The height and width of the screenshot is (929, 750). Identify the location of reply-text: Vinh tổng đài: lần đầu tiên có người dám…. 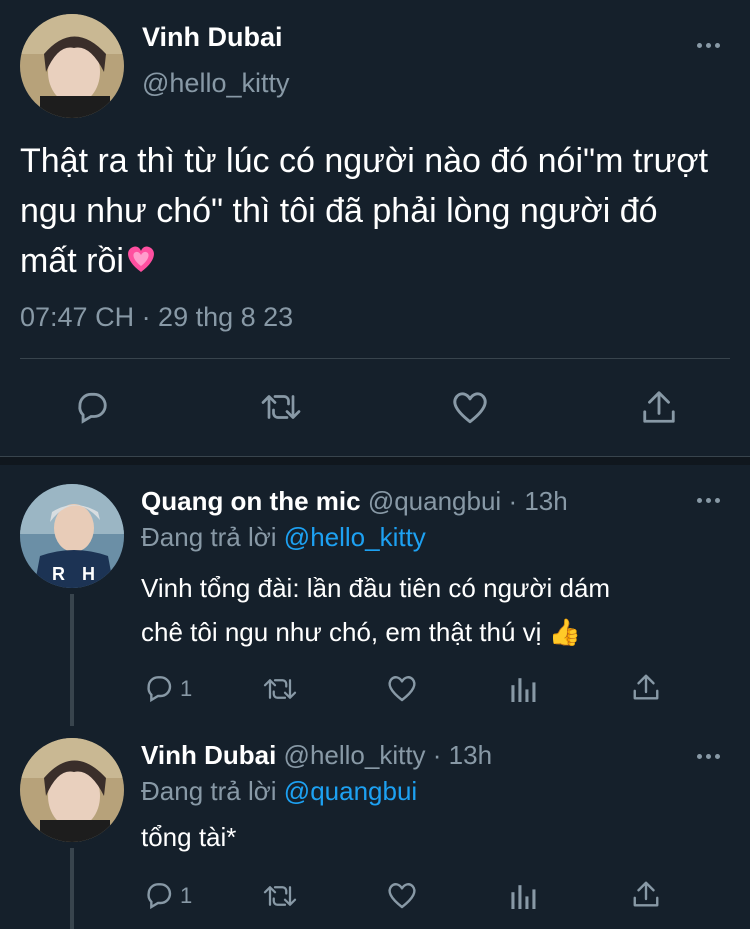
(431, 610).